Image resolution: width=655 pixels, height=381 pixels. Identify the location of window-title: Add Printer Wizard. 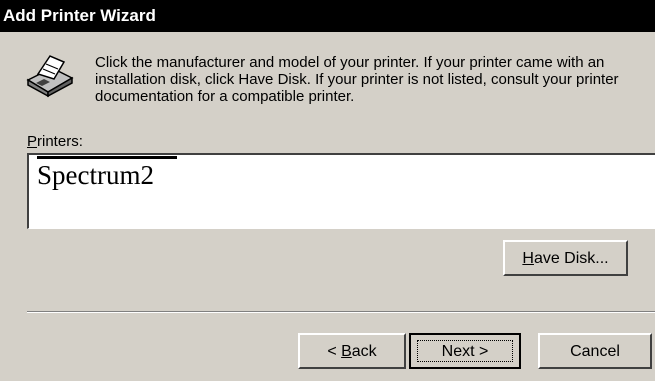
(79, 15).